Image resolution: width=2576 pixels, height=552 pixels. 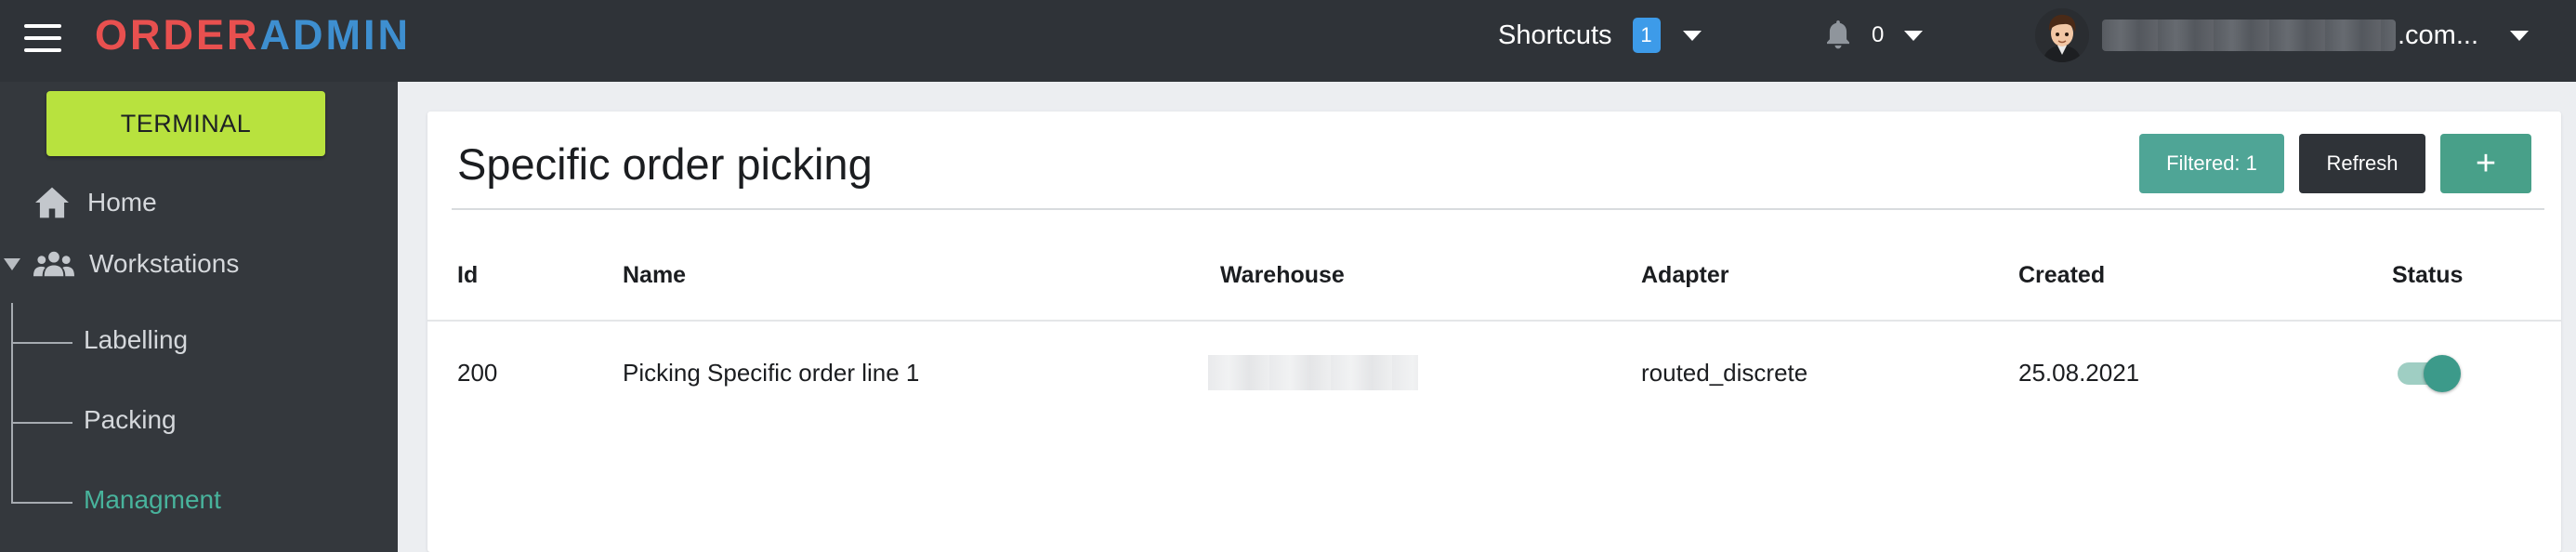 I want to click on shortcuts-dropdown: Shortcuts 1, so click(x=1600, y=35).